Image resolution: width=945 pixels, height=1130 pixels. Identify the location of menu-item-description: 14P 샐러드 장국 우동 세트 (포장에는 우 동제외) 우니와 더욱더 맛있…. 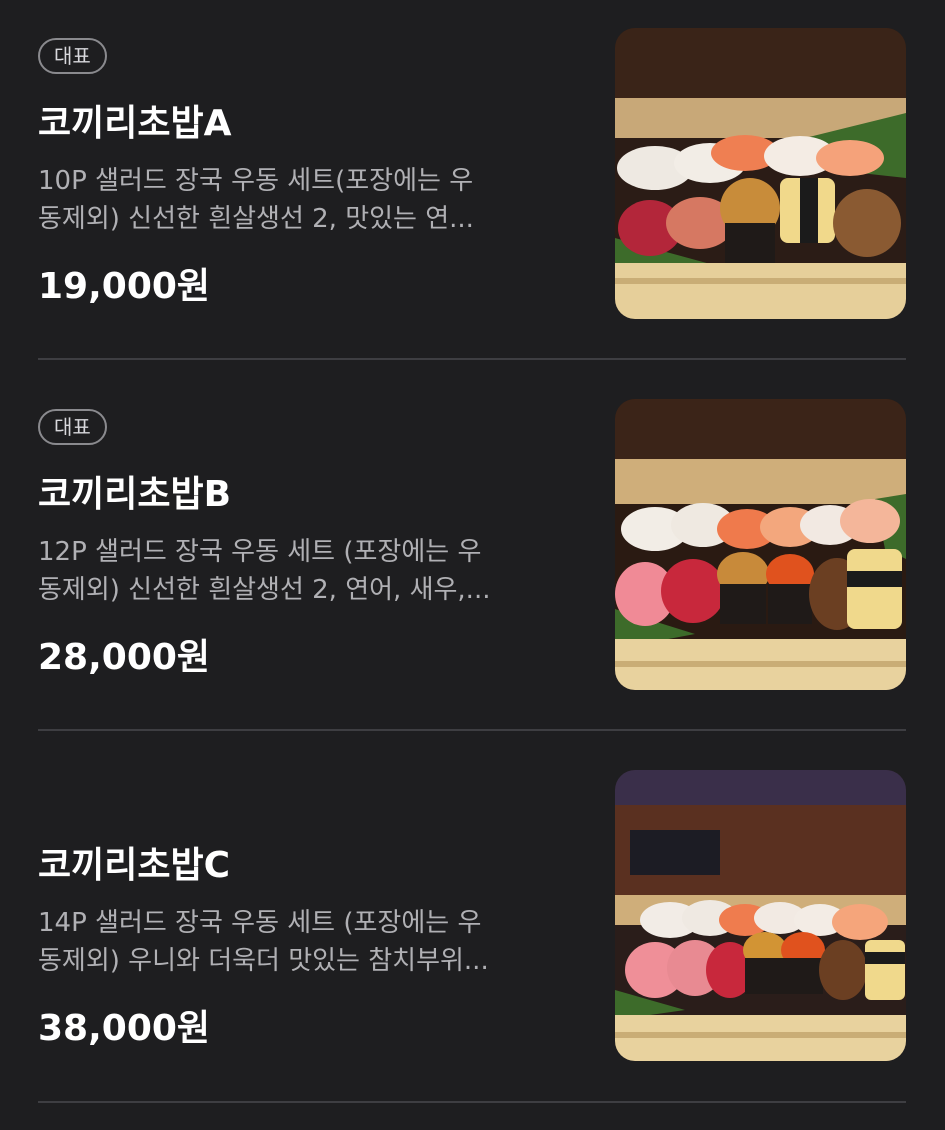
(308, 942).